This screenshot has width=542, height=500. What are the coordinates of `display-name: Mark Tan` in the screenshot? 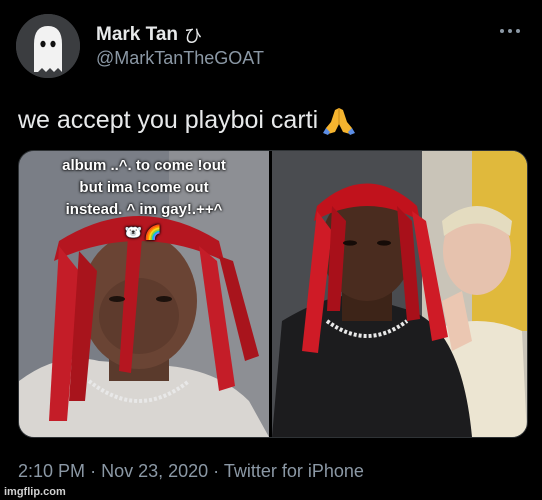 It's located at (137, 35).